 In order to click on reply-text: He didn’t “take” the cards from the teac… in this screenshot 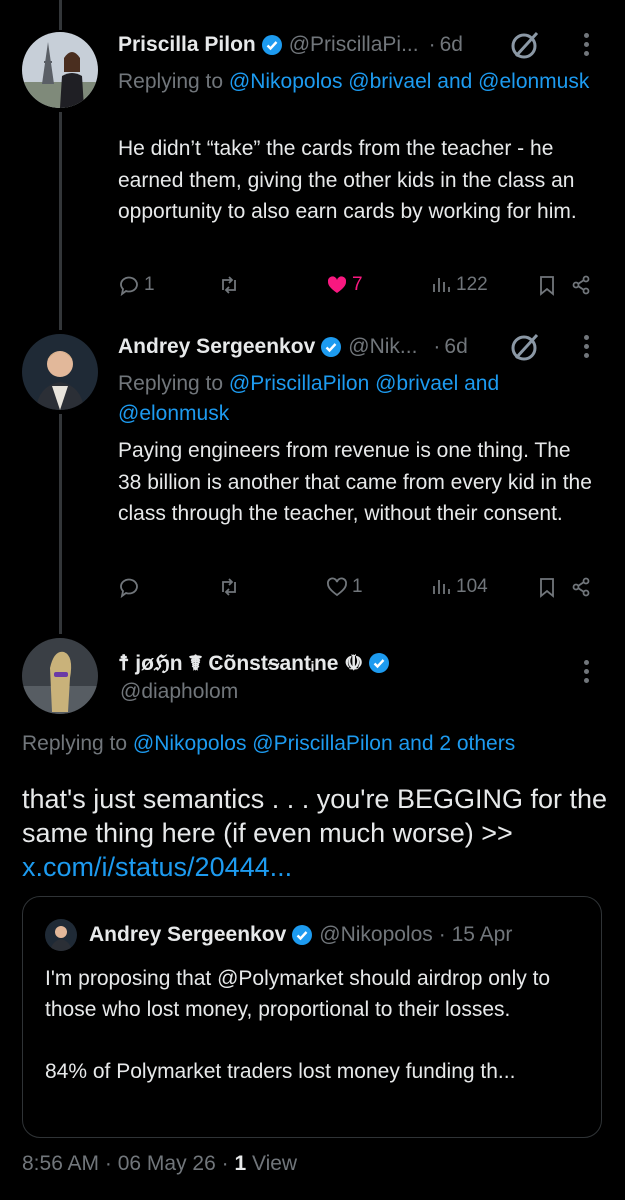, I will do `click(347, 180)`.